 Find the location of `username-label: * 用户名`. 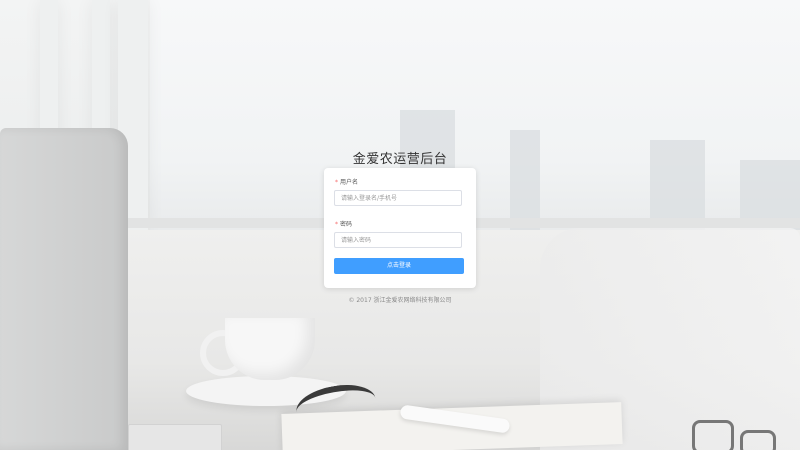

username-label: * 用户名 is located at coordinates (346, 181).